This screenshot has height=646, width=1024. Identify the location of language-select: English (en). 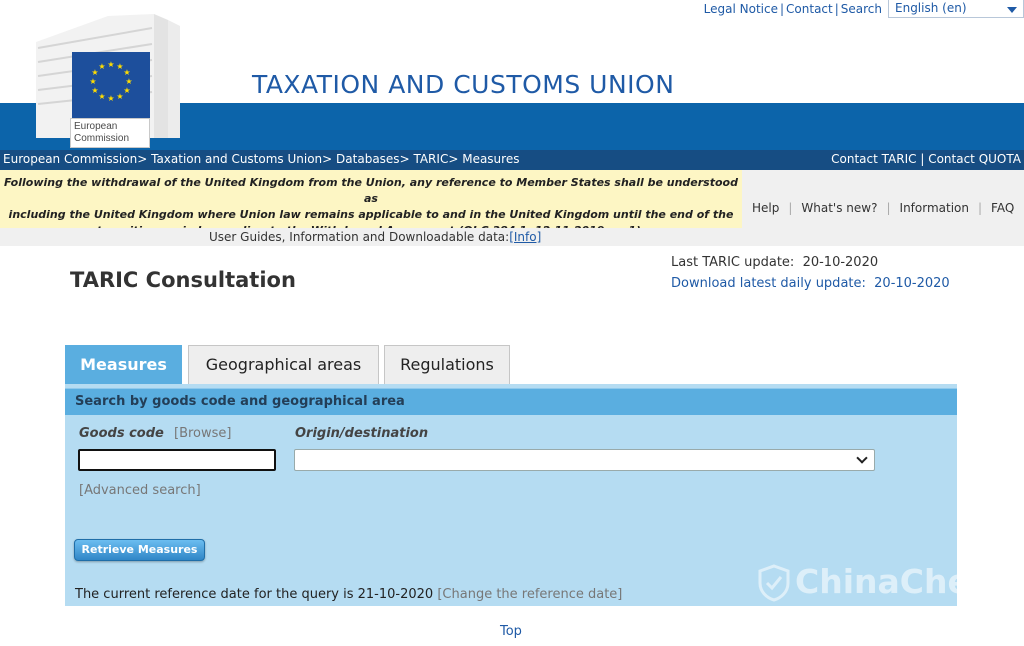
(956, 9).